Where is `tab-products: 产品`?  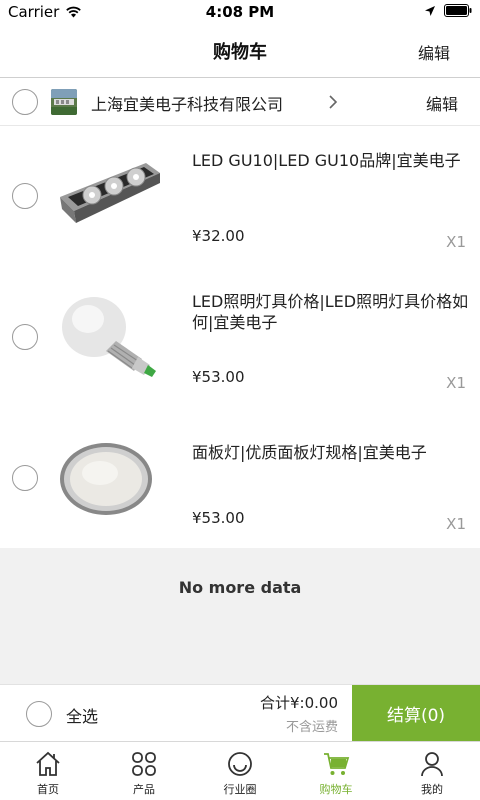
tab-products: 产品 is located at coordinates (144, 771).